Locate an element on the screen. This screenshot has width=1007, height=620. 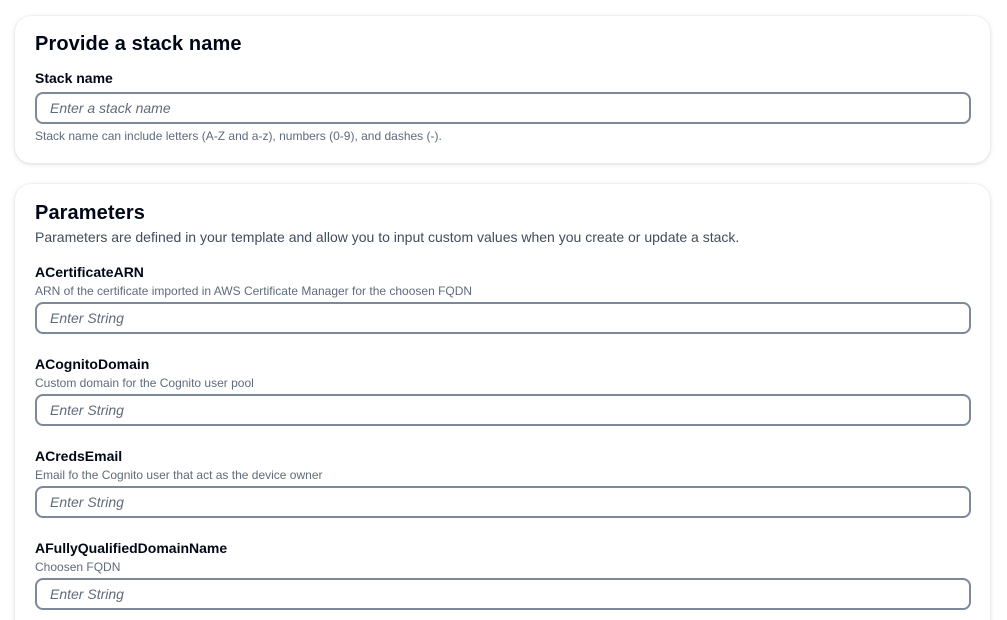
param-input-certificate-arn is located at coordinates (503, 318).